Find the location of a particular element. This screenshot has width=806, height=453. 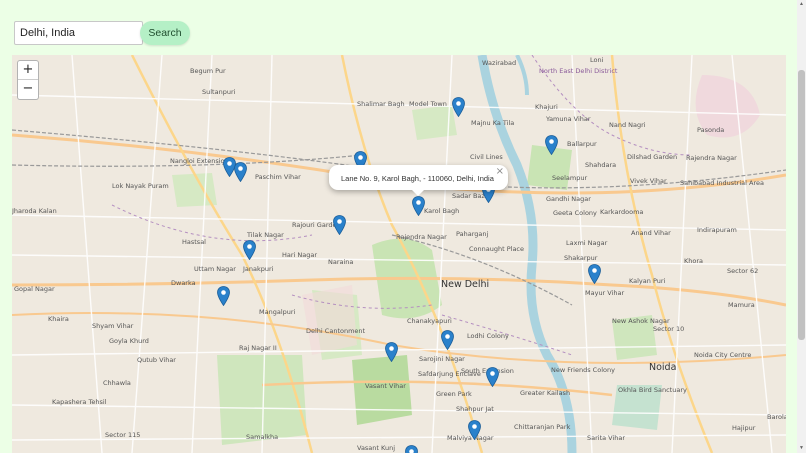

scroll-up-icon: ▲ is located at coordinates (801, 4).